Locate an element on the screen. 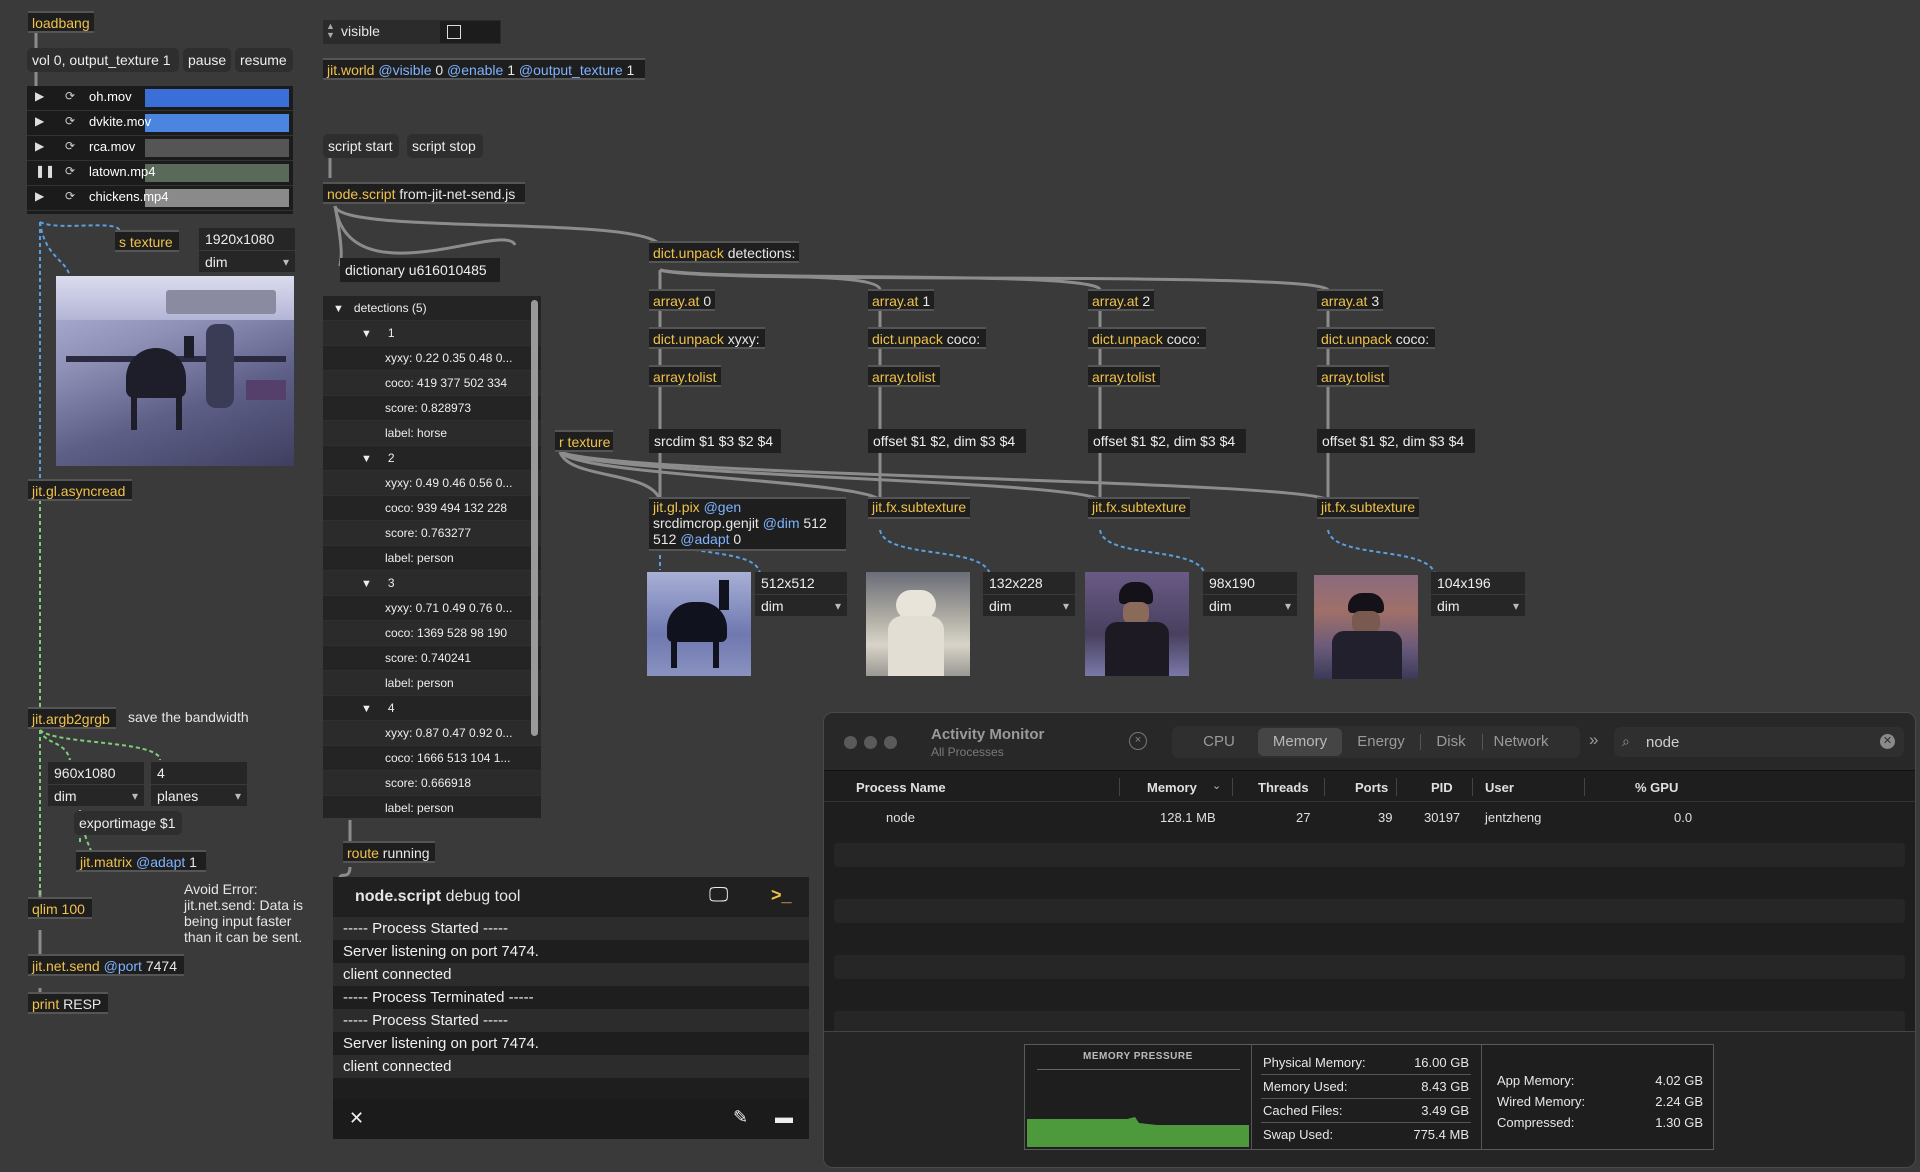 The width and height of the screenshot is (1920, 1172). vol-message: vol 0, output_texture 1 is located at coordinates (103, 60).